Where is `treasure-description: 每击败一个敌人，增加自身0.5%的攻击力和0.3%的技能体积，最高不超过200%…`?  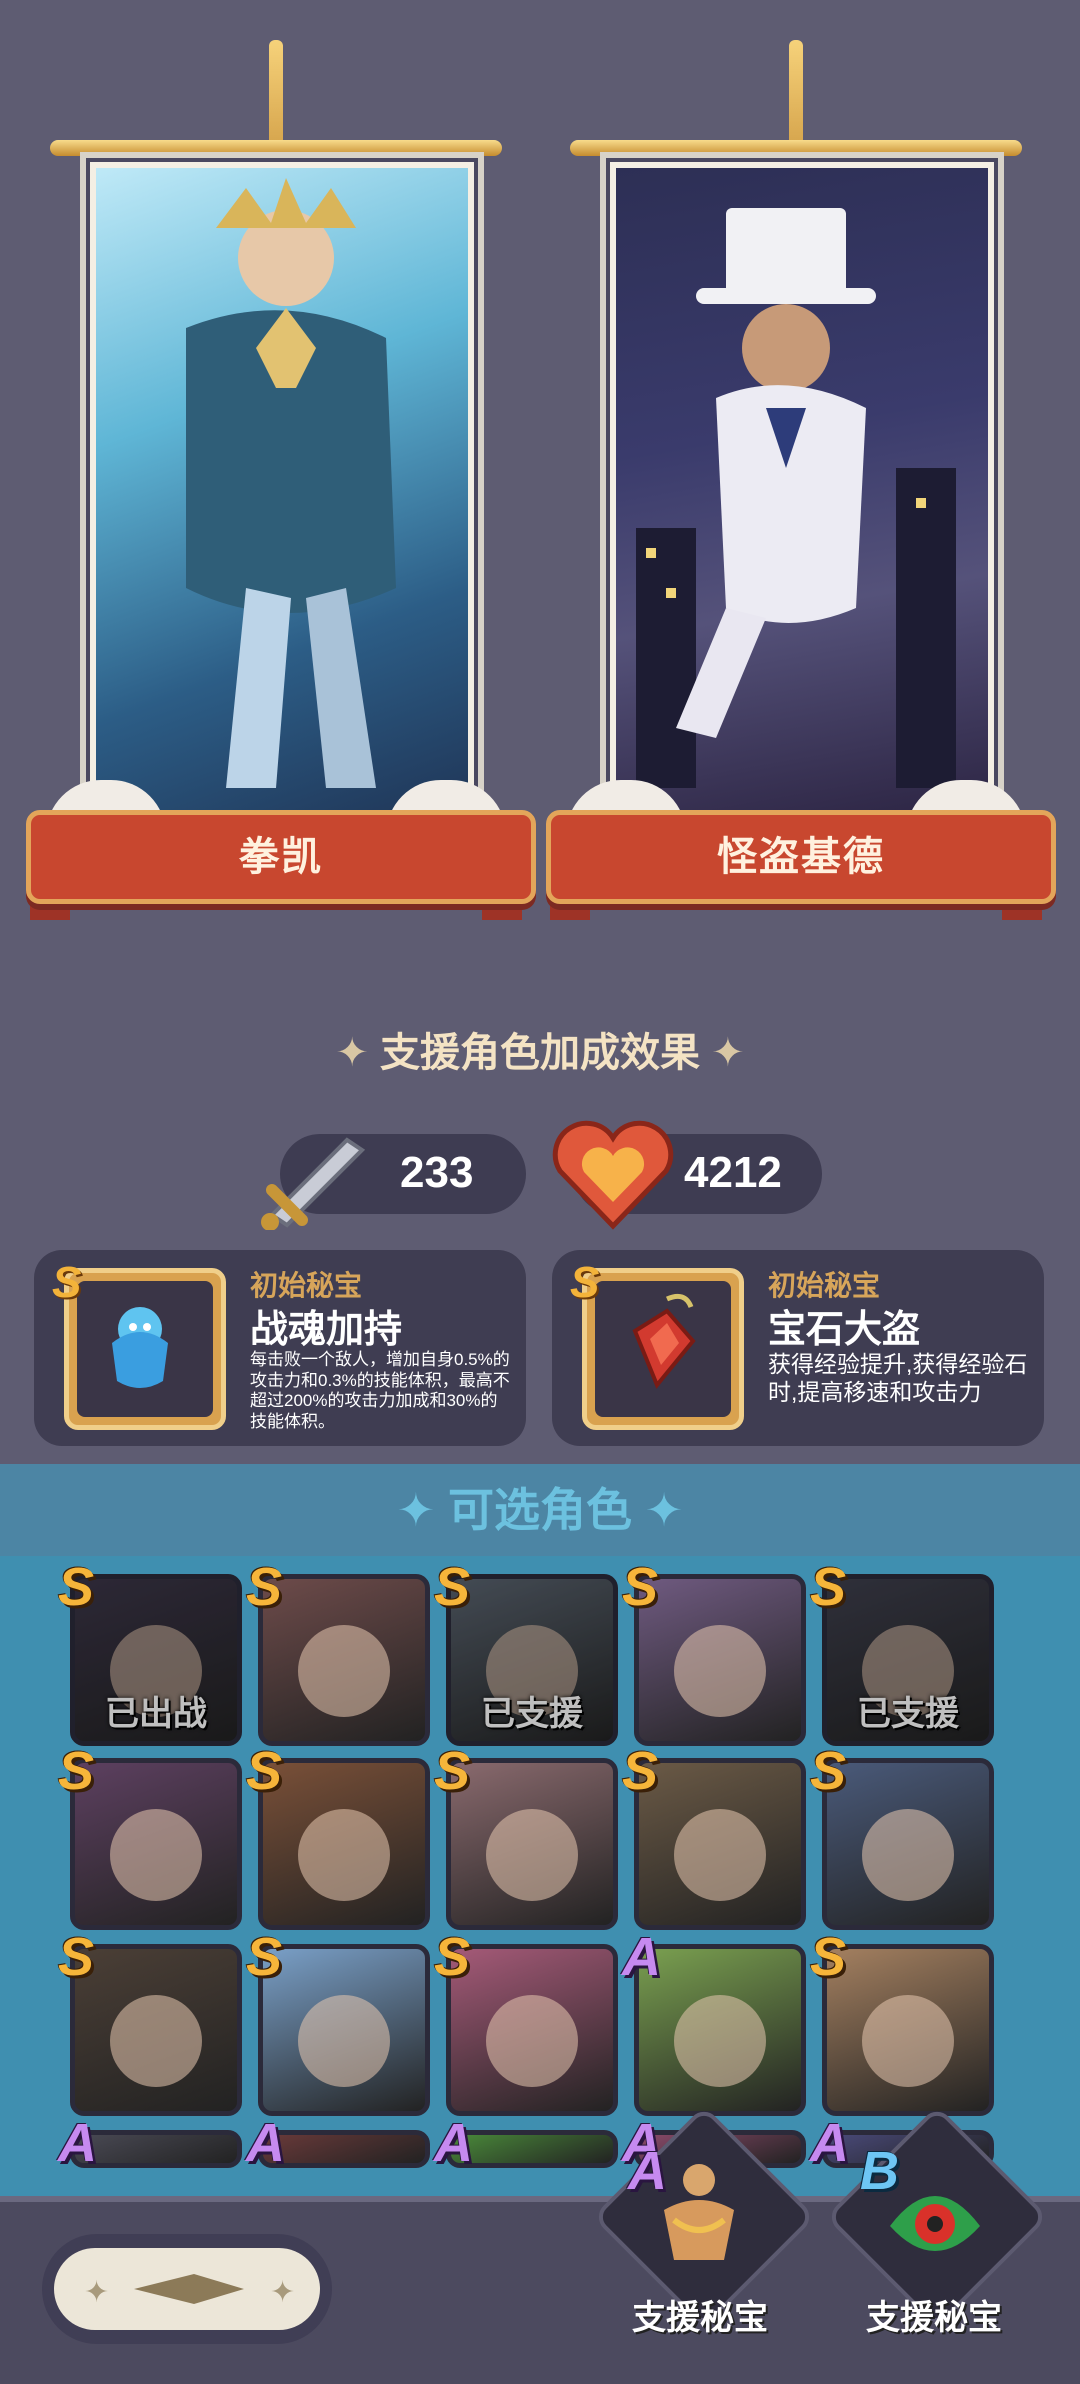 treasure-description: 每击败一个敌人，增加自身0.5%的攻击力和0.3%的技能体积，最高不超过200%… is located at coordinates (380, 1391).